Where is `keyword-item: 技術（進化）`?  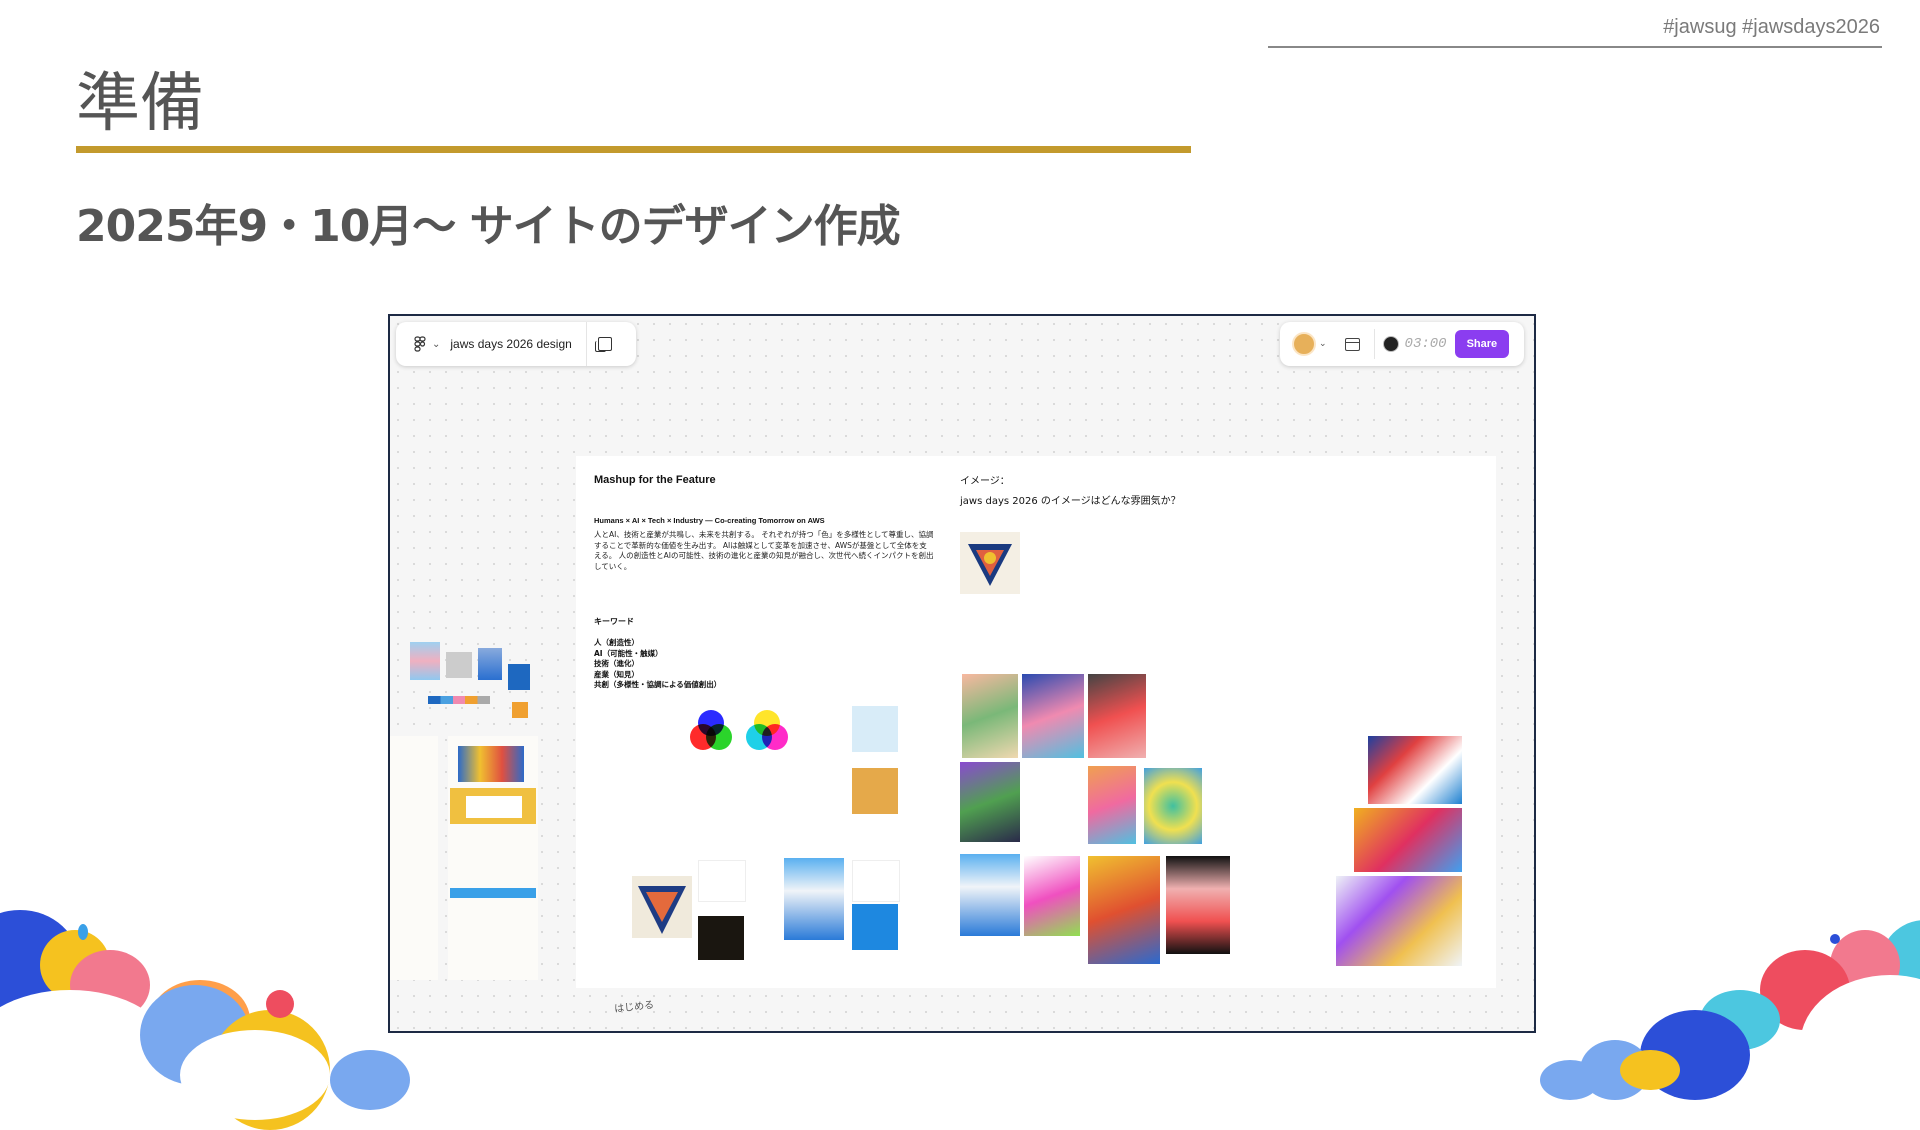
keyword-item: 技術（進化） is located at coordinates (616, 663).